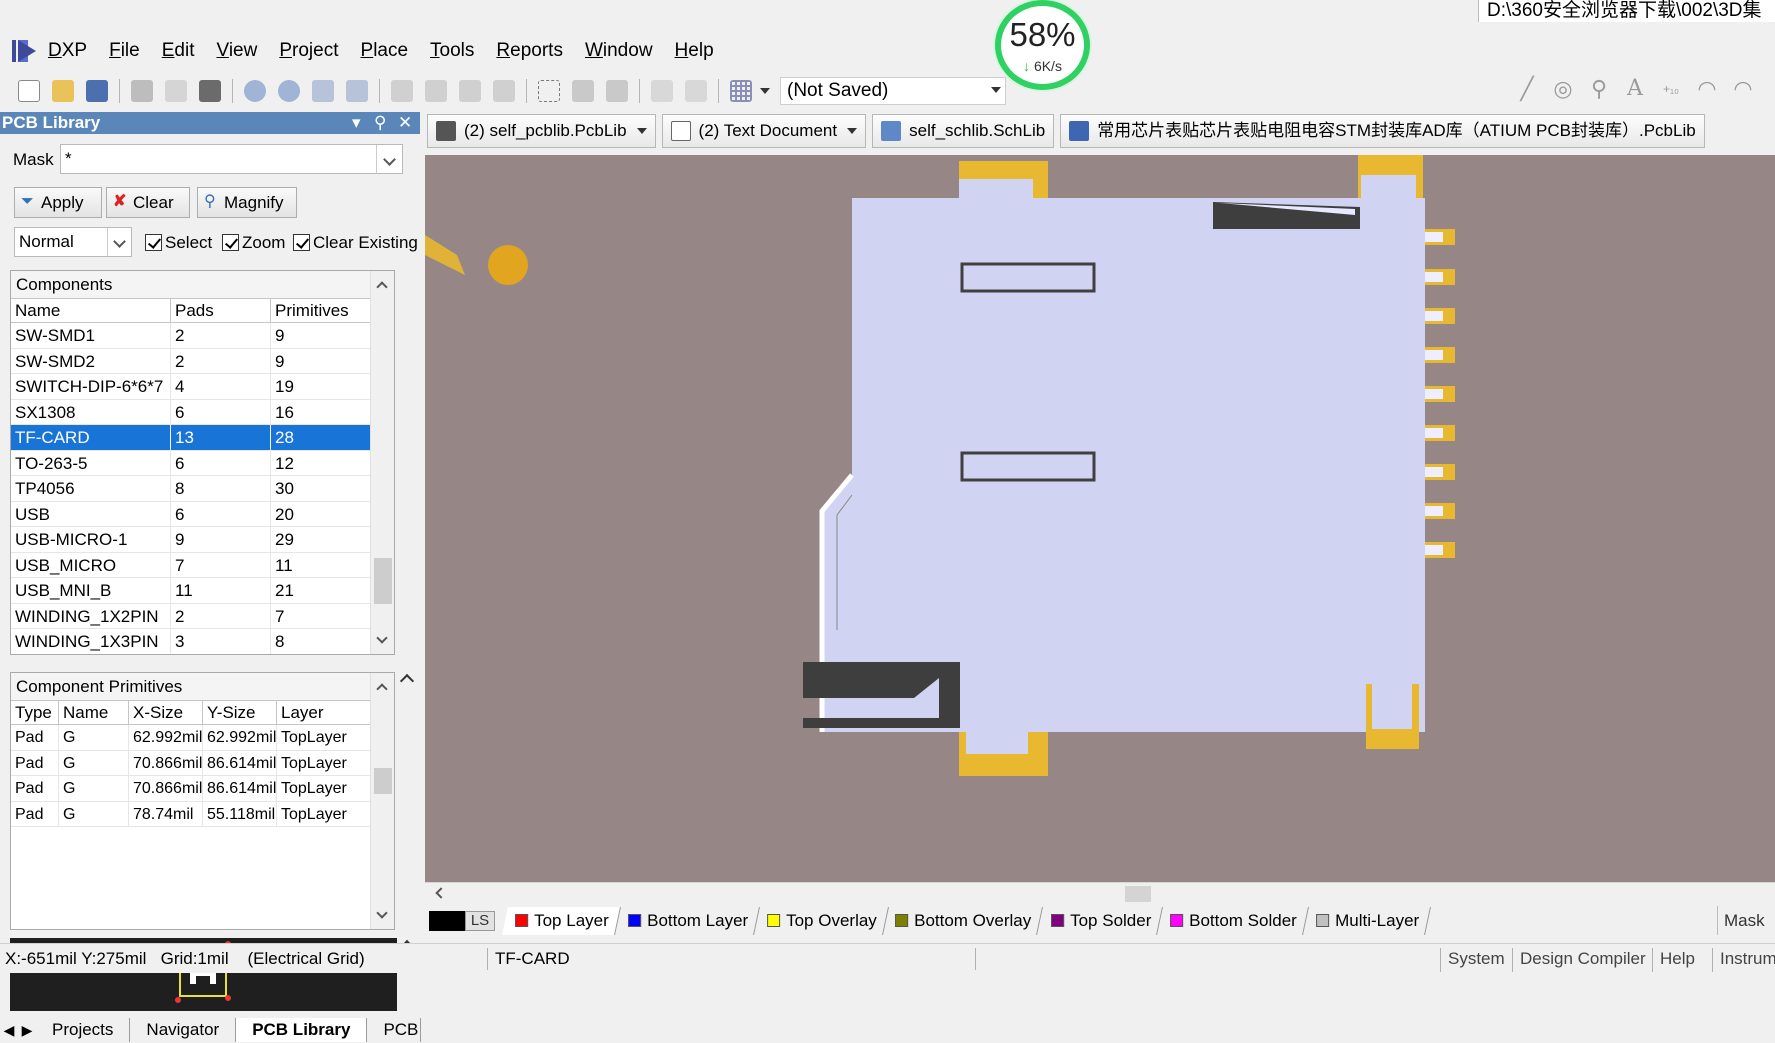 This screenshot has height=1043, width=1775. Describe the element at coordinates (1743, 89) in the screenshot. I see `arc-edge-tool-icon: ◠` at that location.